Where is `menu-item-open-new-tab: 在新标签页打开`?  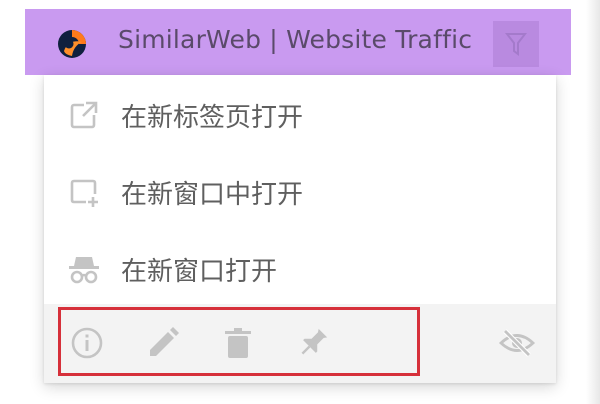
menu-item-open-new-tab: 在新标签页打开 is located at coordinates (300, 114).